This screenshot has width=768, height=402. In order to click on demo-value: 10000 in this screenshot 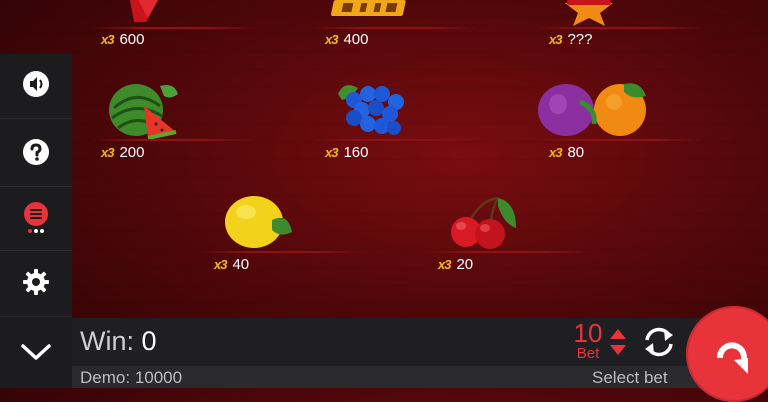, I will do `click(158, 377)`.